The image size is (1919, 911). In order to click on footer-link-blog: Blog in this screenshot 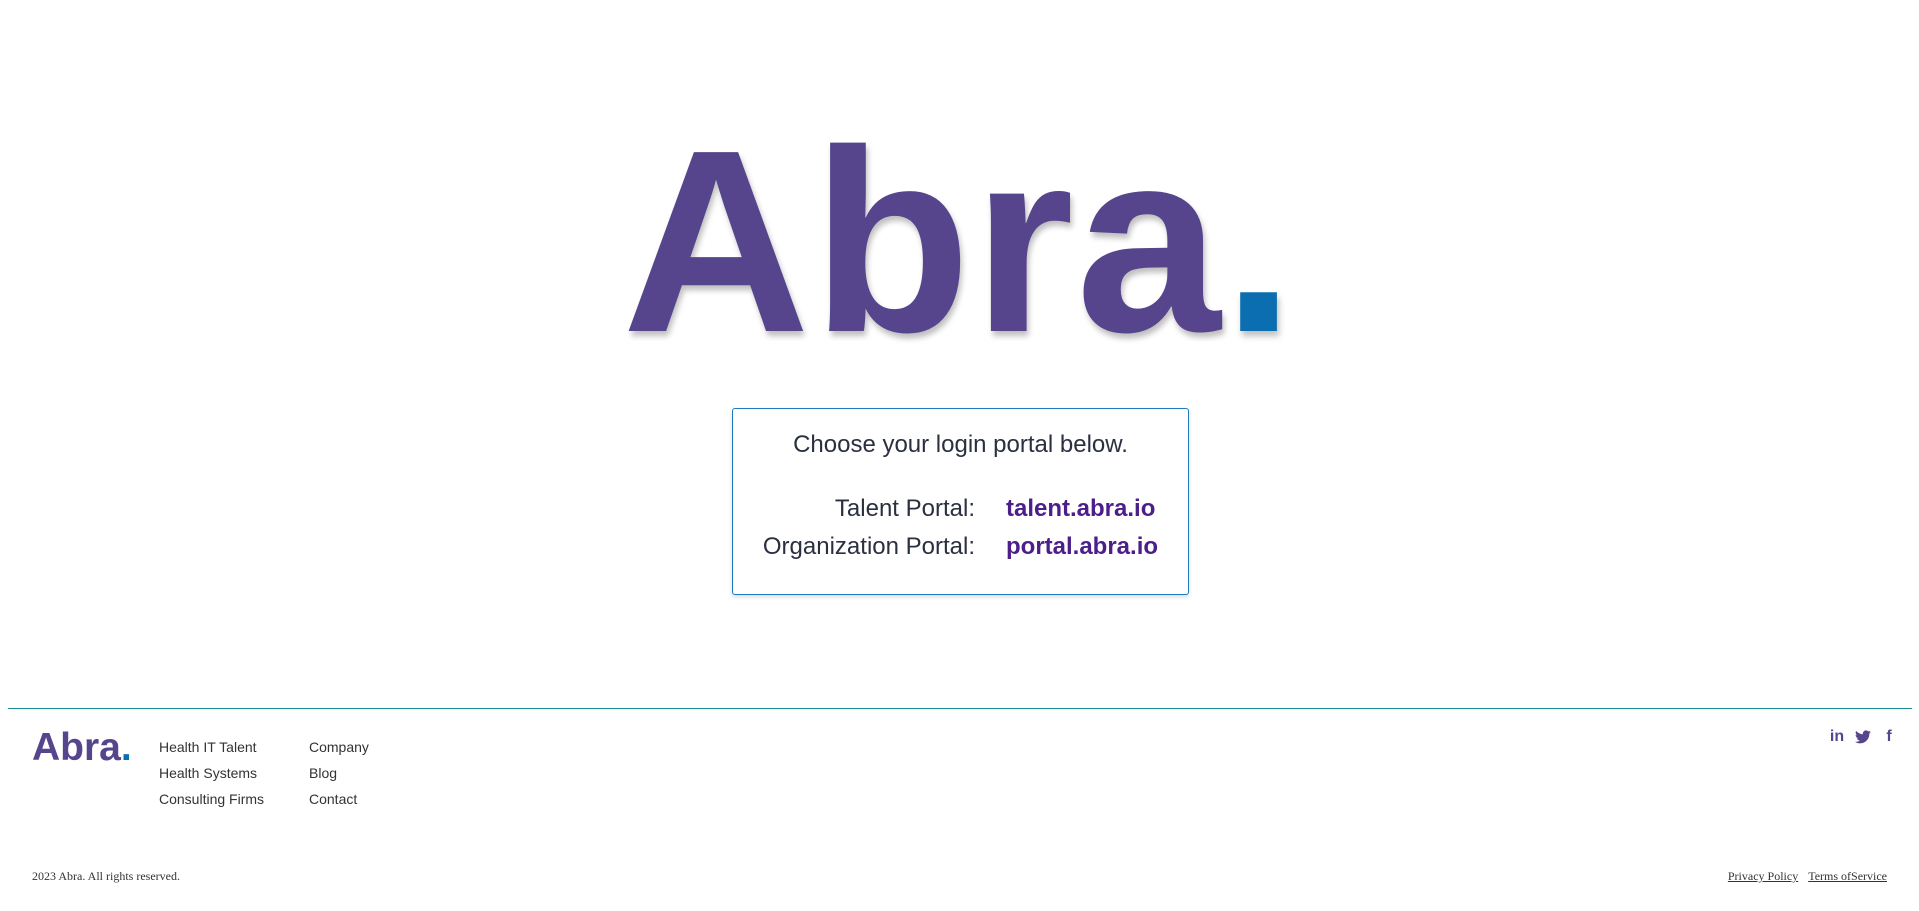, I will do `click(339, 777)`.